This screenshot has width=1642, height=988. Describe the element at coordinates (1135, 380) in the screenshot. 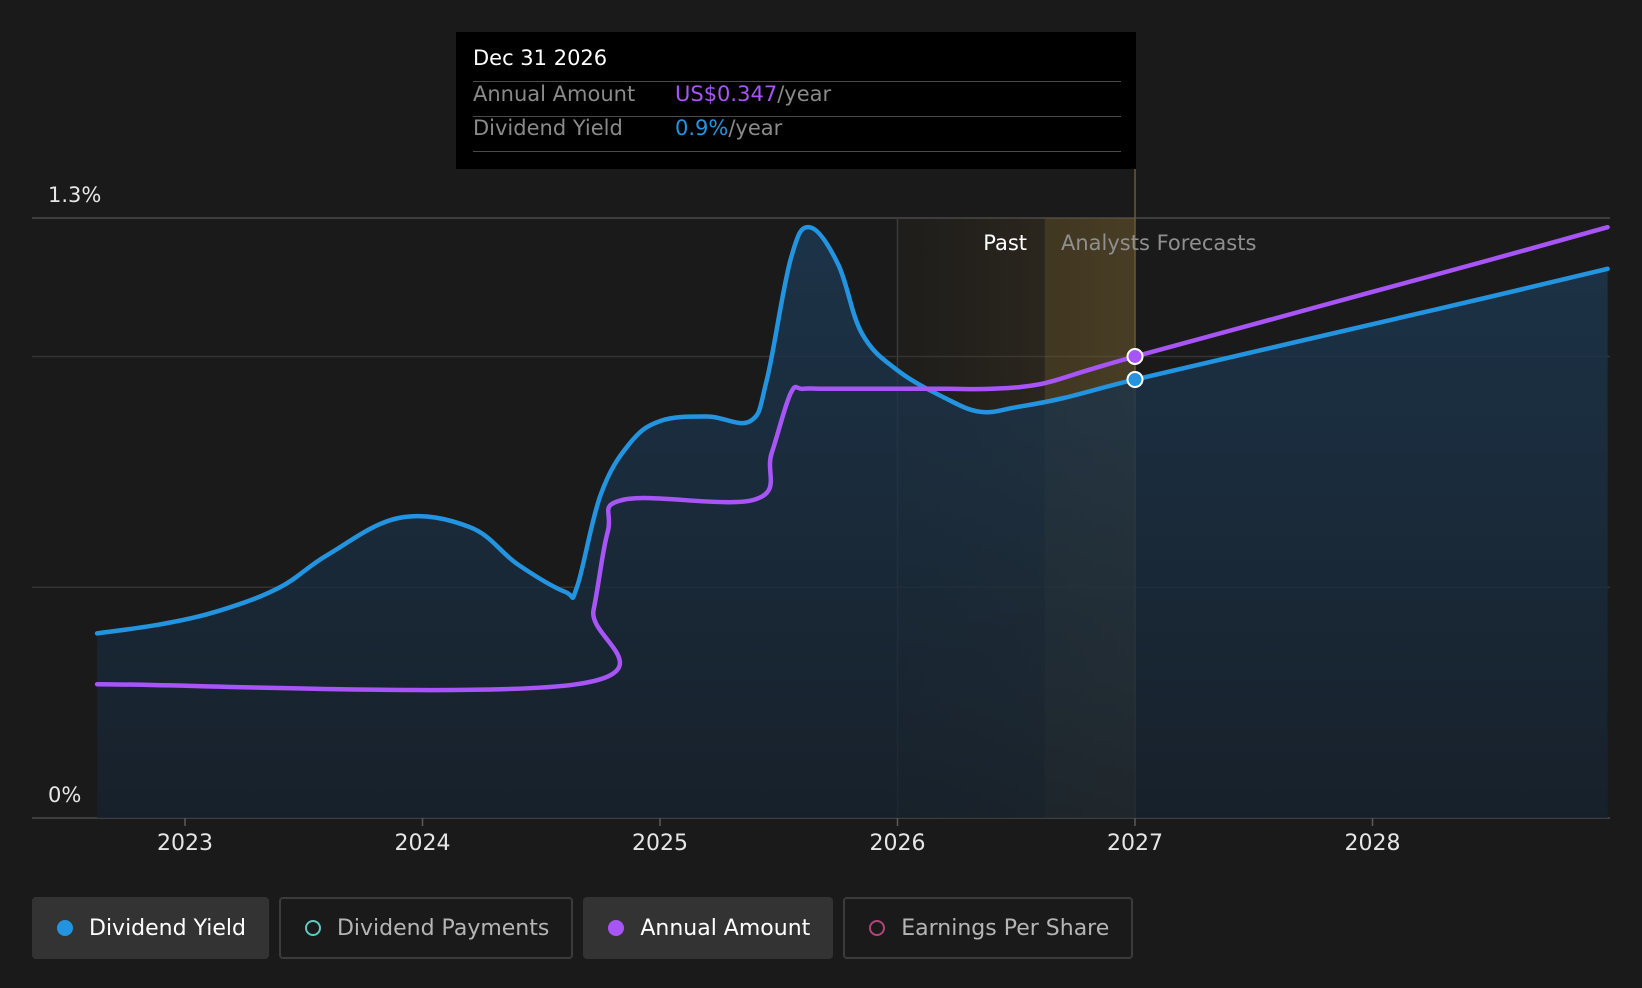

I see `dividend-yield-marker` at that location.